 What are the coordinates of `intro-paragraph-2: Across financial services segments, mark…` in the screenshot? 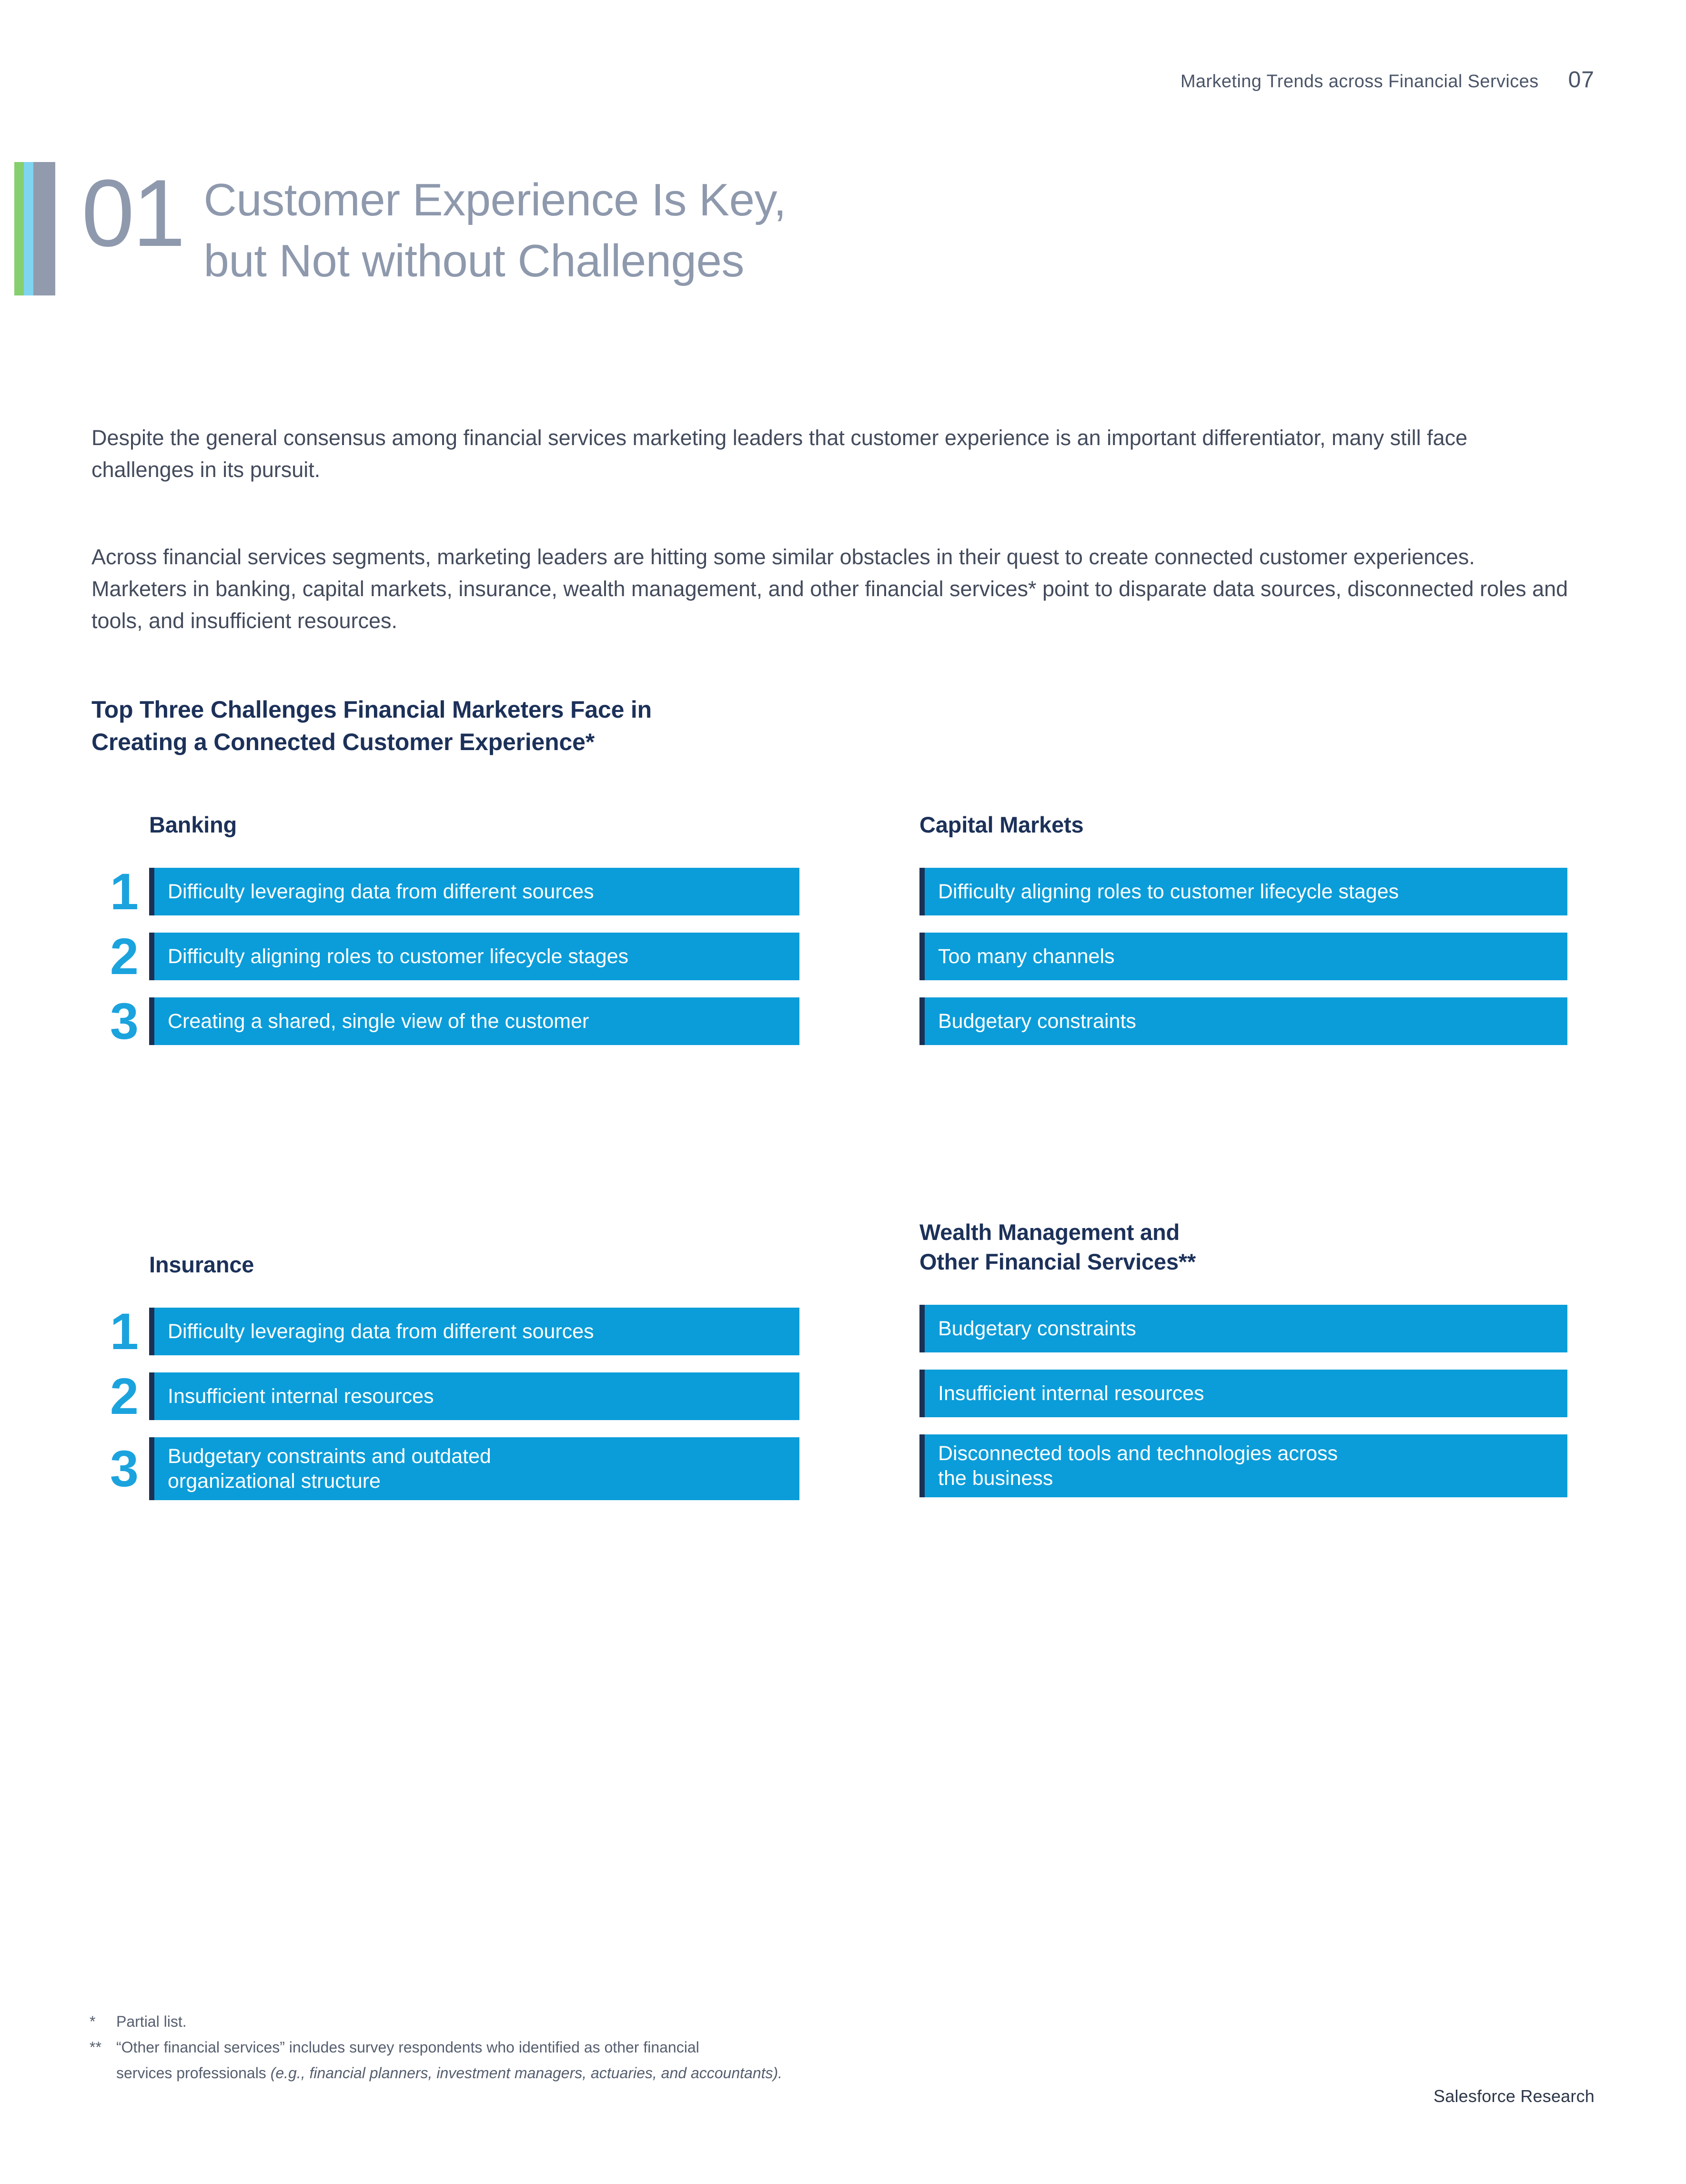 It's located at (830, 589).